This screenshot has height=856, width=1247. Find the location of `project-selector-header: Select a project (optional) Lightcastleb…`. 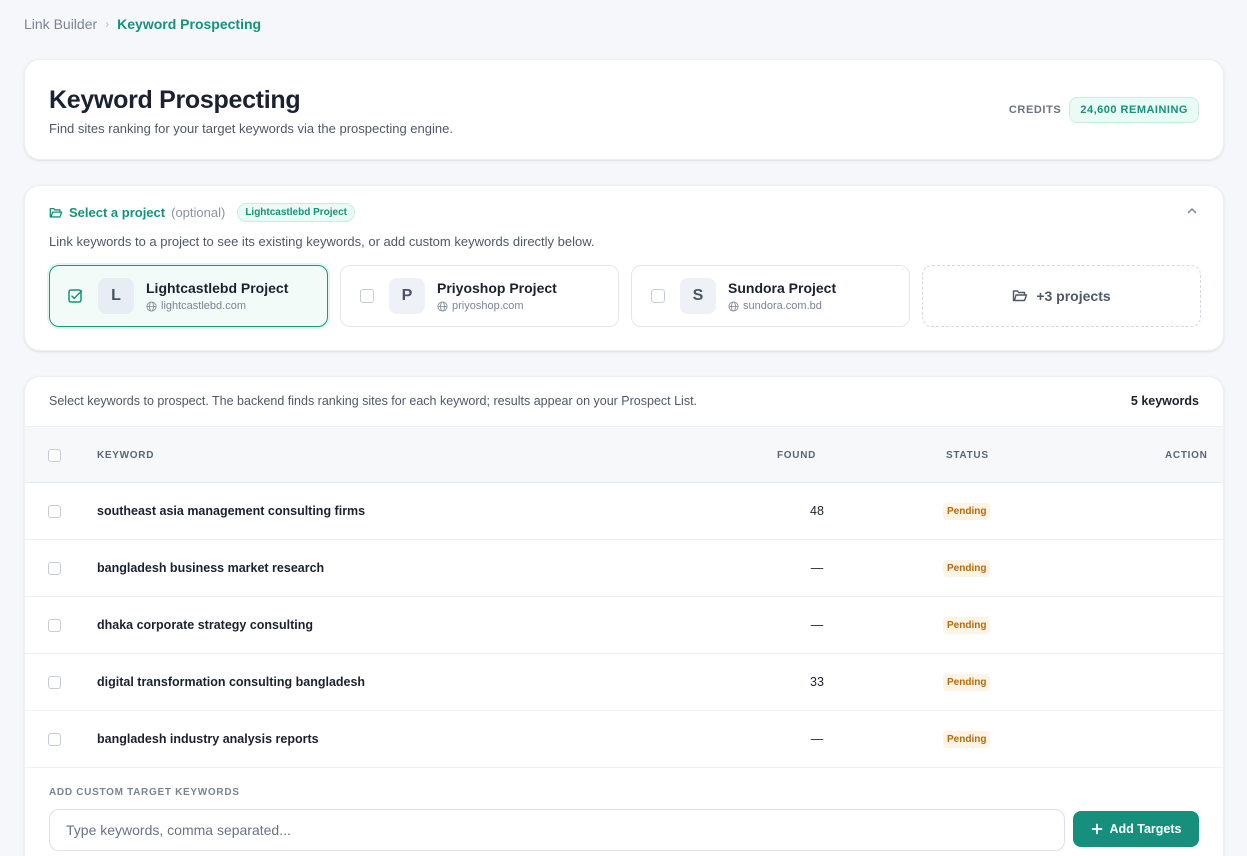

project-selector-header: Select a project (optional) Lightcastleb… is located at coordinates (202, 212).